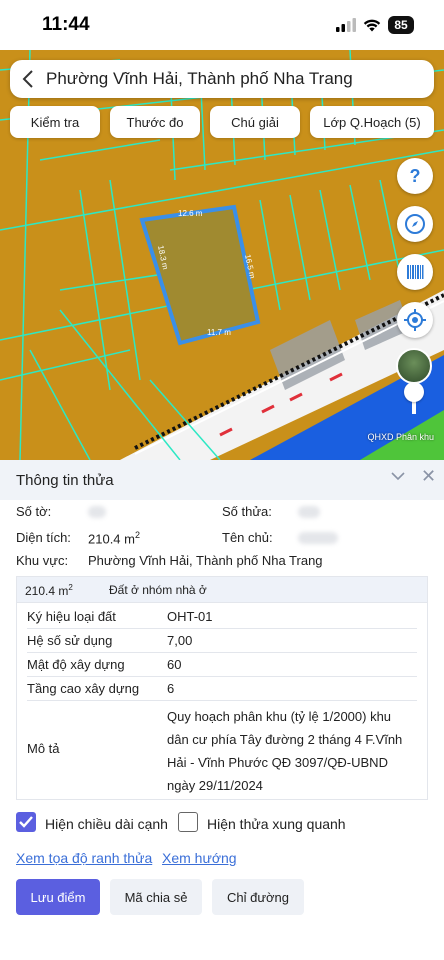 The width and height of the screenshot is (444, 960). Describe the element at coordinates (205, 560) in the screenshot. I see `region-value: Phường Vĩnh Hải, Thành phố Nha Trang` at that location.